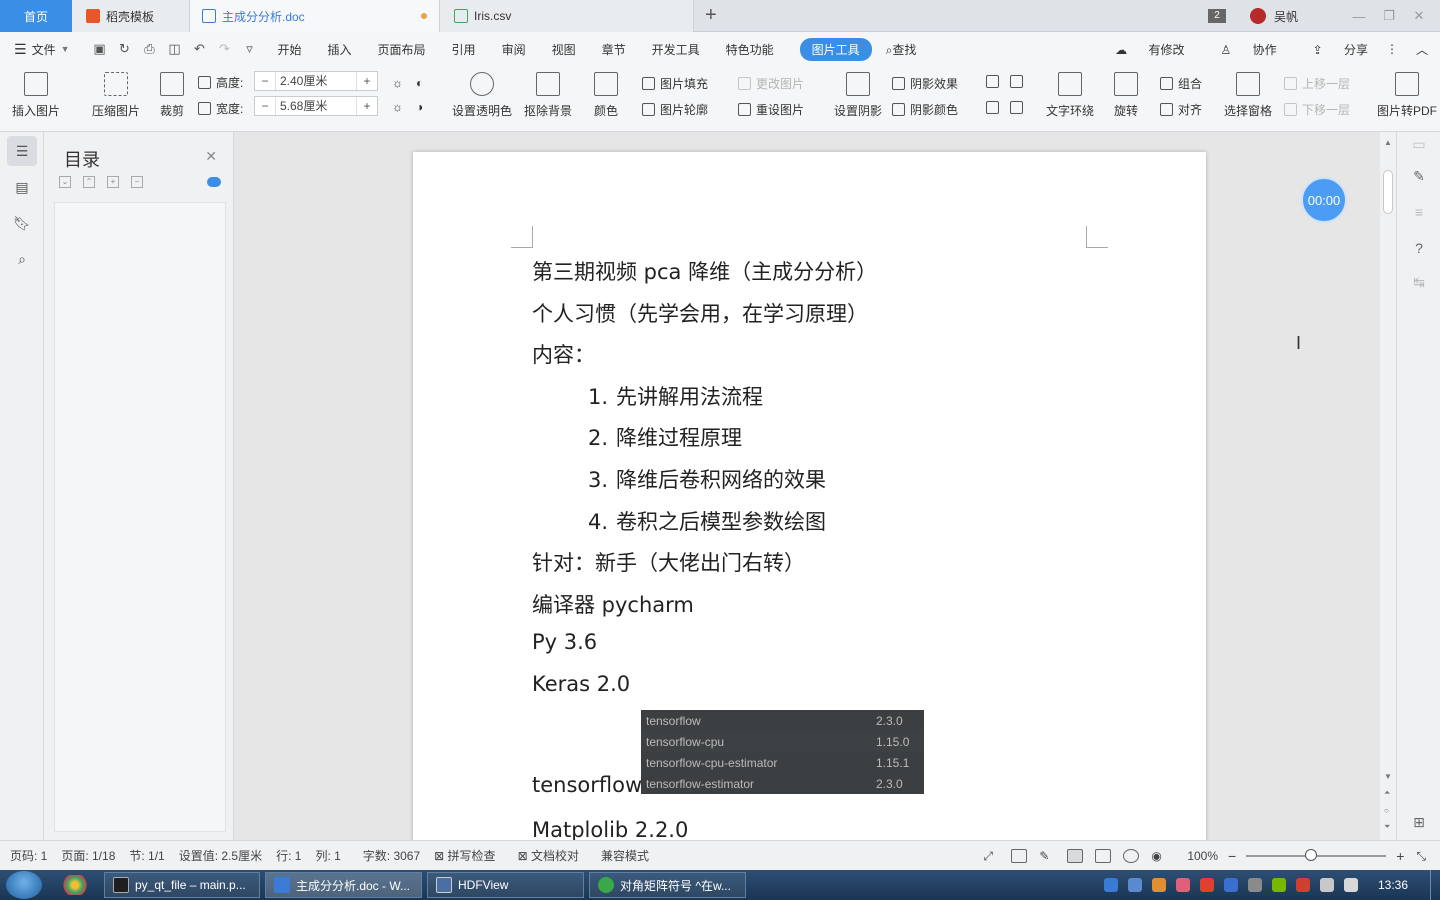 The width and height of the screenshot is (1440, 900). Describe the element at coordinates (1421, 856) in the screenshot. I see `fit-page-icon: ⤡` at that location.